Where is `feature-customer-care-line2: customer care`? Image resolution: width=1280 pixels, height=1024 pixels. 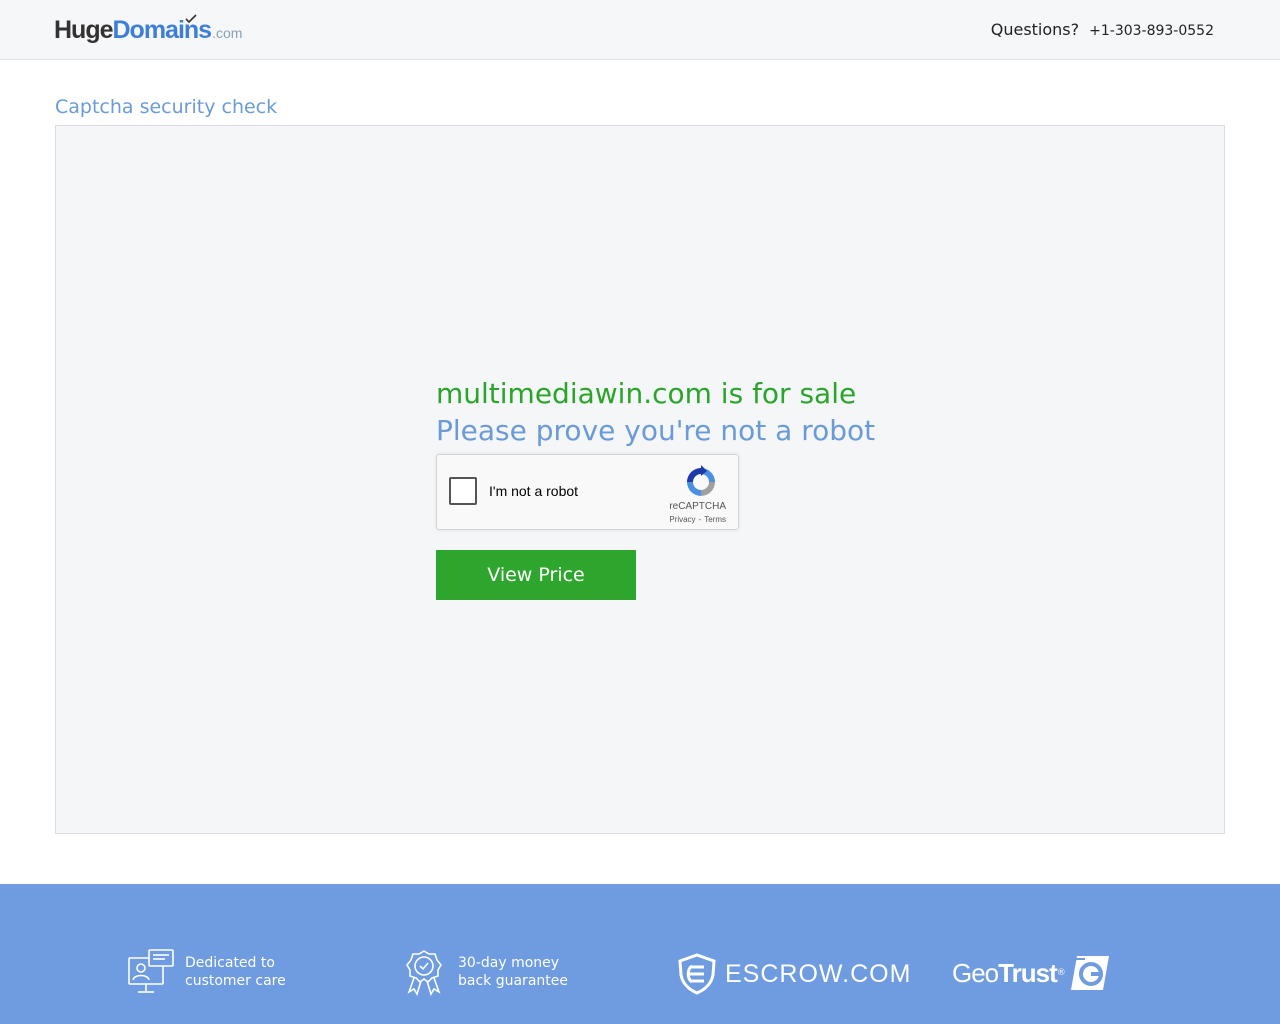 feature-customer-care-line2: customer care is located at coordinates (235, 981).